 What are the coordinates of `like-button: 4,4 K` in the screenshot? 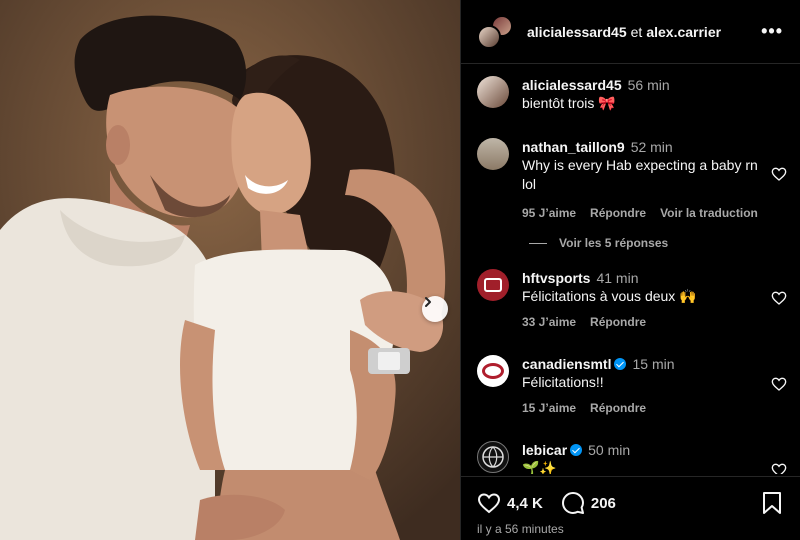 It's located at (510, 503).